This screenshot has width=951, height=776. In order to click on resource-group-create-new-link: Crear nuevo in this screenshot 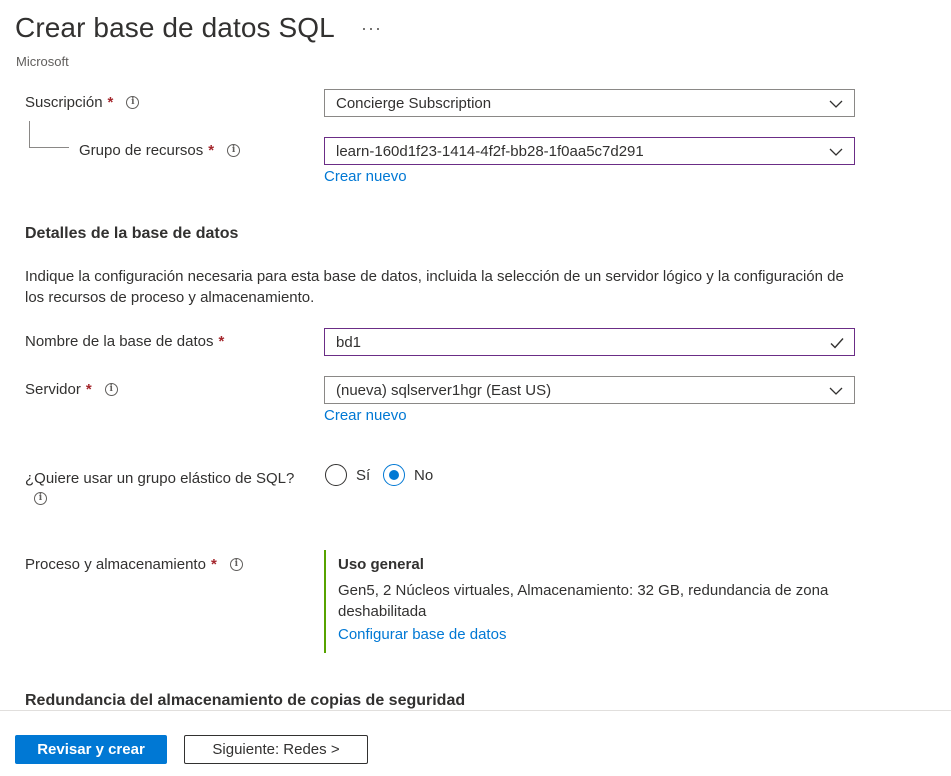, I will do `click(365, 176)`.